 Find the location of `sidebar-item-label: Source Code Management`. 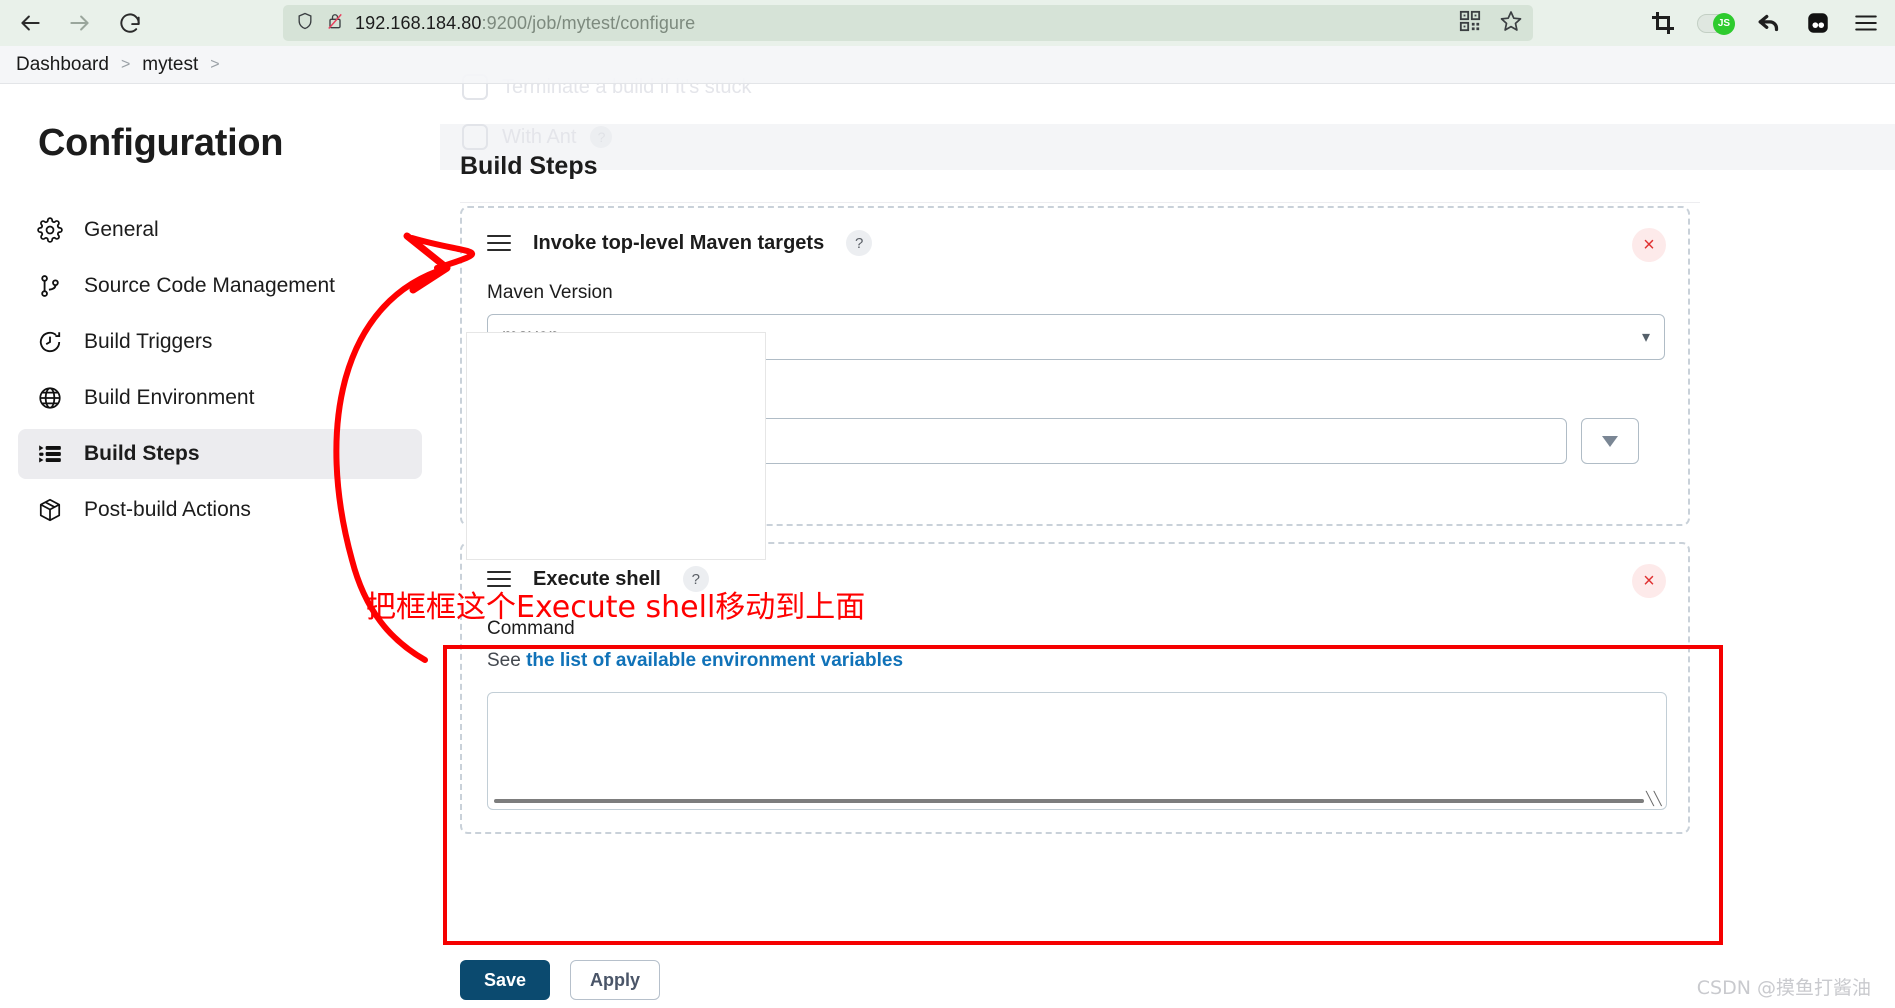

sidebar-item-label: Source Code Management is located at coordinates (209, 285).